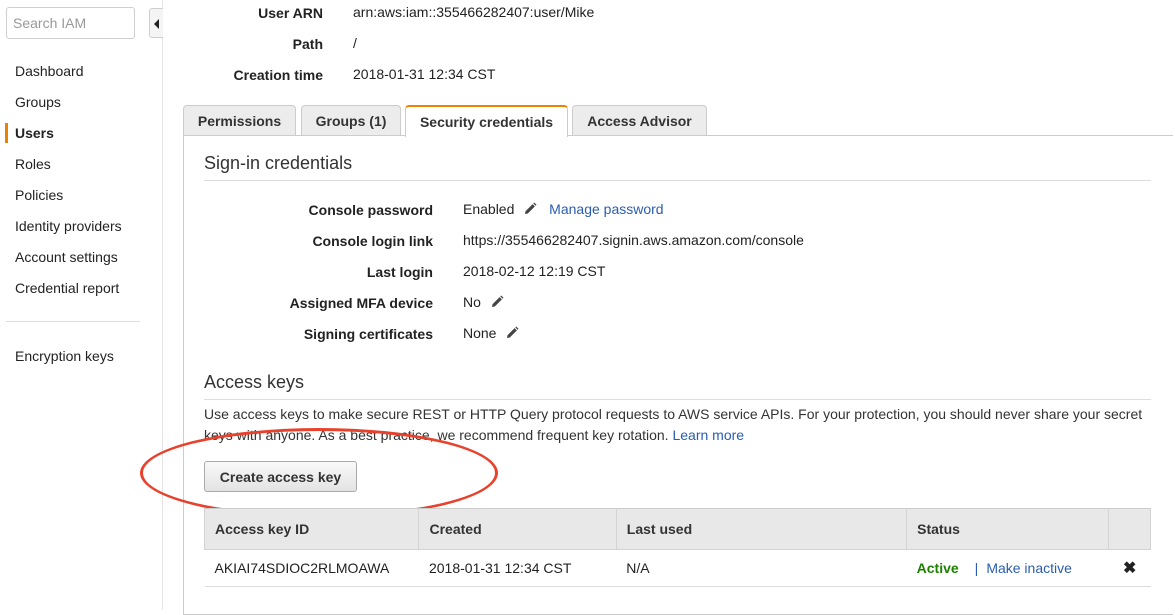 This screenshot has height=615, width=1175. I want to click on last-login-value: 2018-02-12 12:19 CST, so click(534, 271).